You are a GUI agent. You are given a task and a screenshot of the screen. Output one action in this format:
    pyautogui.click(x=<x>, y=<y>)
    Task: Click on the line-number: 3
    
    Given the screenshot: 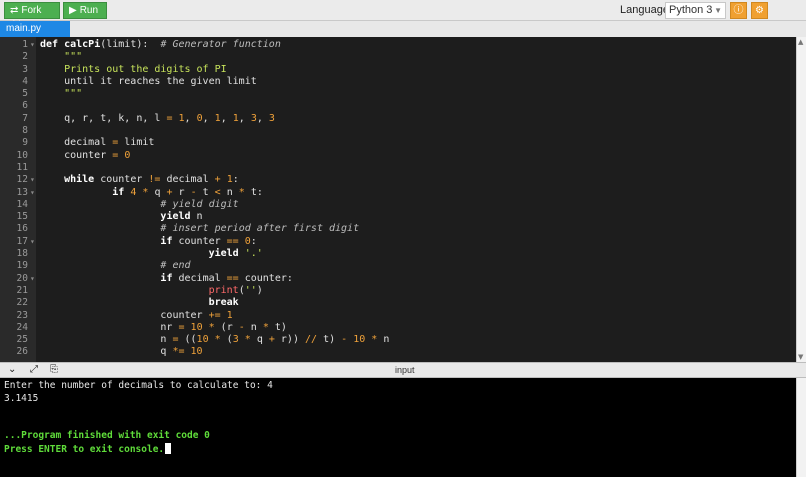 What is the action you would take?
    pyautogui.click(x=25, y=69)
    